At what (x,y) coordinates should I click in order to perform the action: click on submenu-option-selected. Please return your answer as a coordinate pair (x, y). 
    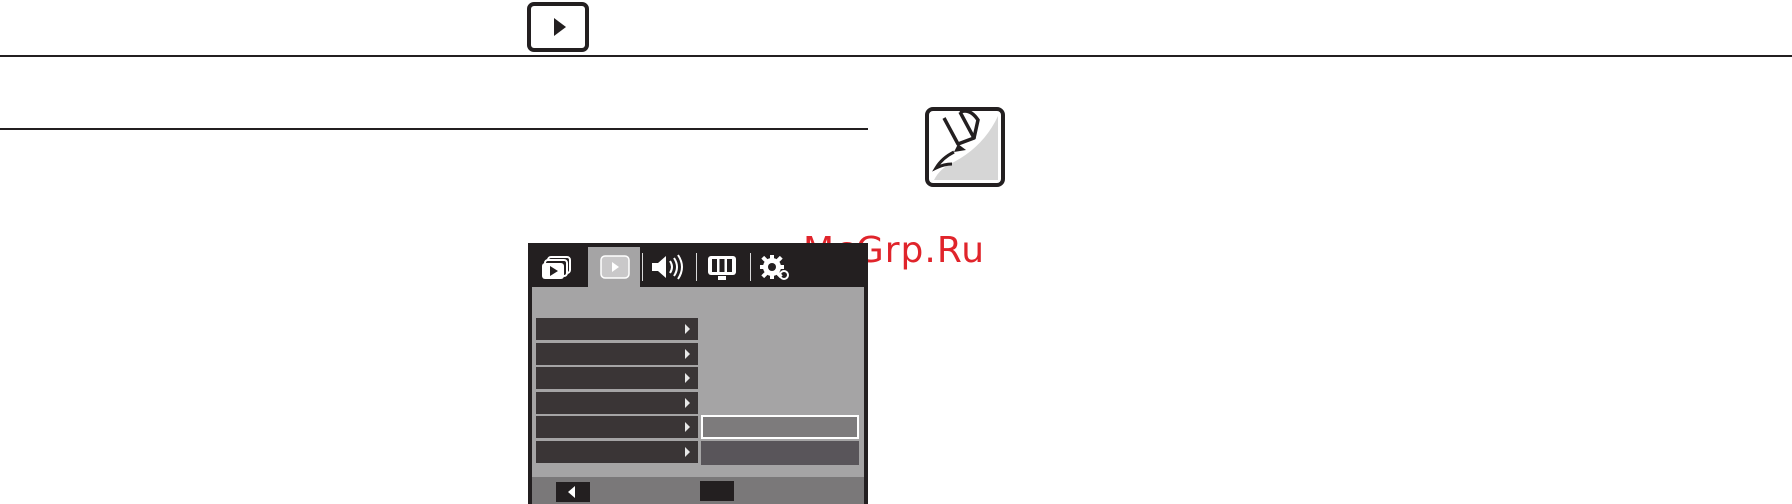
    Looking at the image, I should click on (780, 427).